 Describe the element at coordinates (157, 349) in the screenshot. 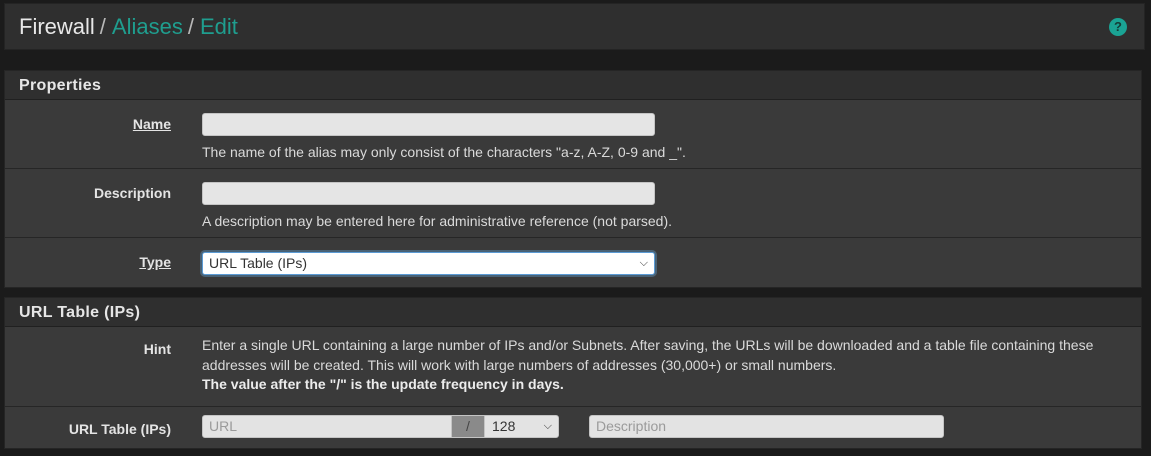

I see `hint-label: Hint` at that location.